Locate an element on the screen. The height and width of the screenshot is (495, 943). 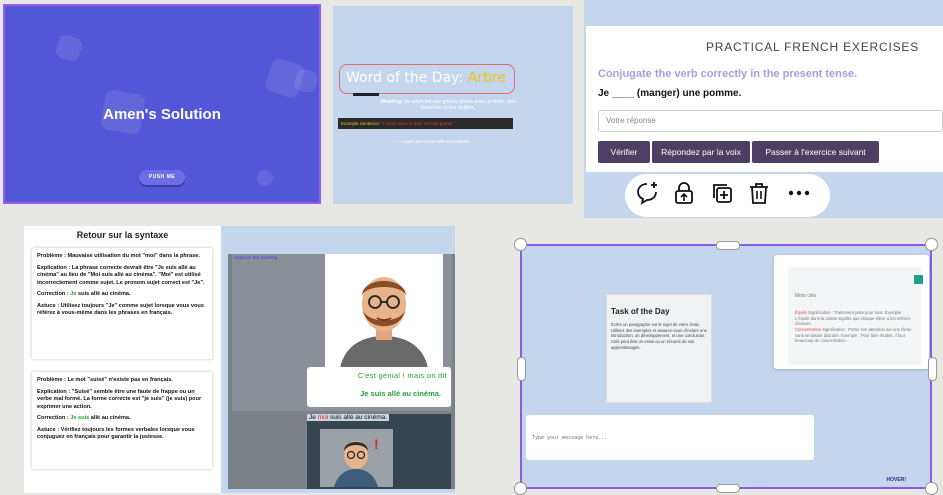
resize-handle-left is located at coordinates (521, 369).